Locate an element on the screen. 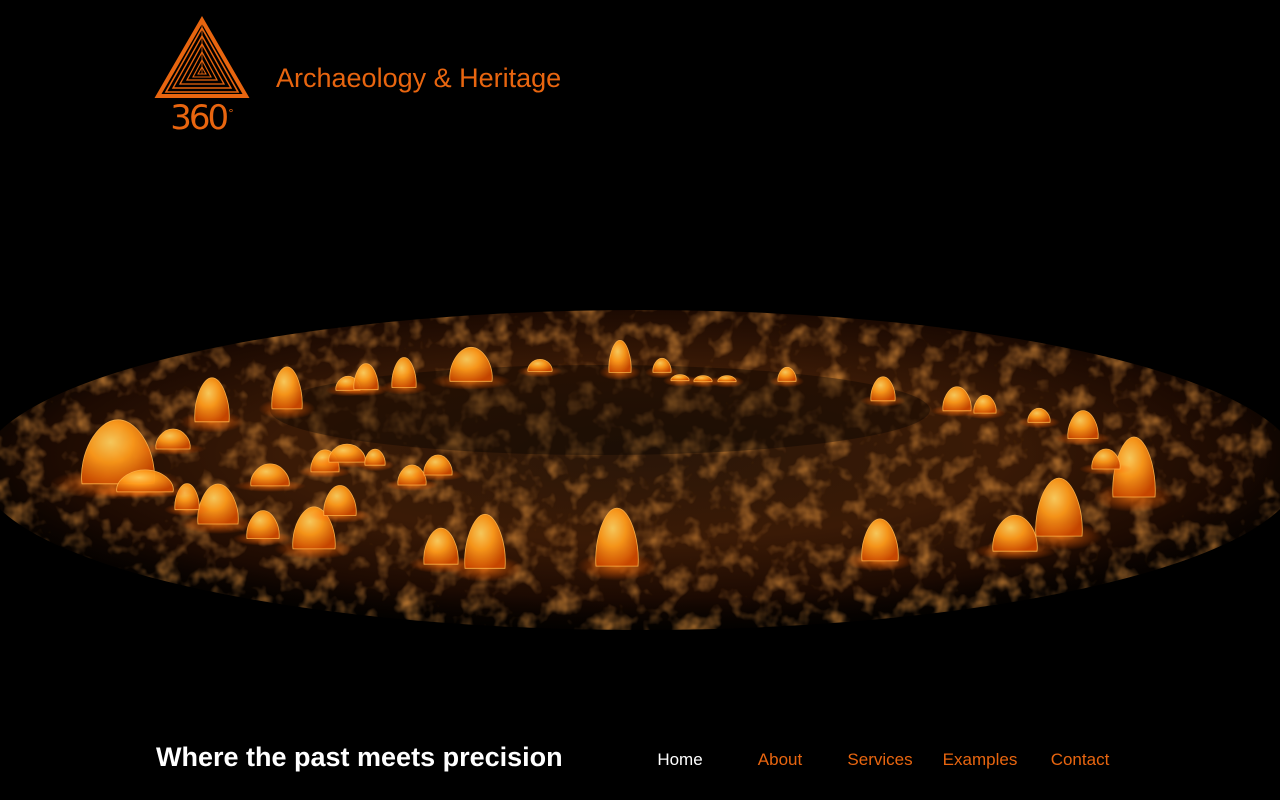 Image resolution: width=1280 pixels, height=800 pixels. nav-services: Services is located at coordinates (880, 760).